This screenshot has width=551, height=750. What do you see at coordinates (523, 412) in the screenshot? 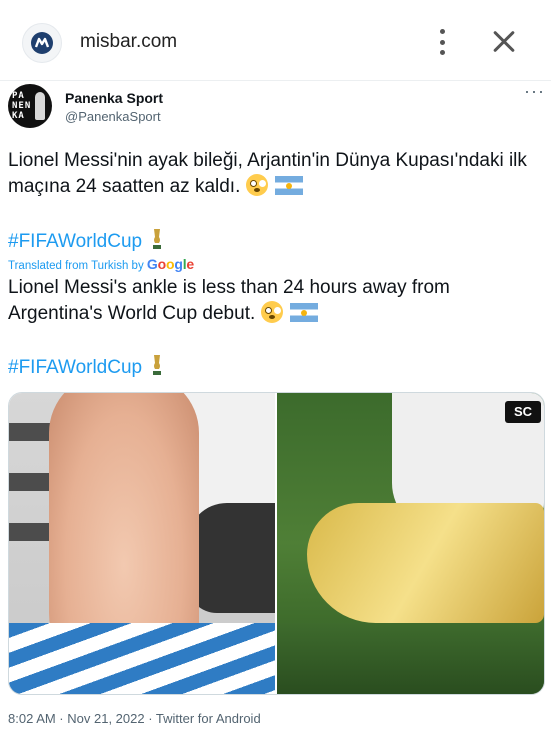
I see `broadcast-logo: SC` at bounding box center [523, 412].